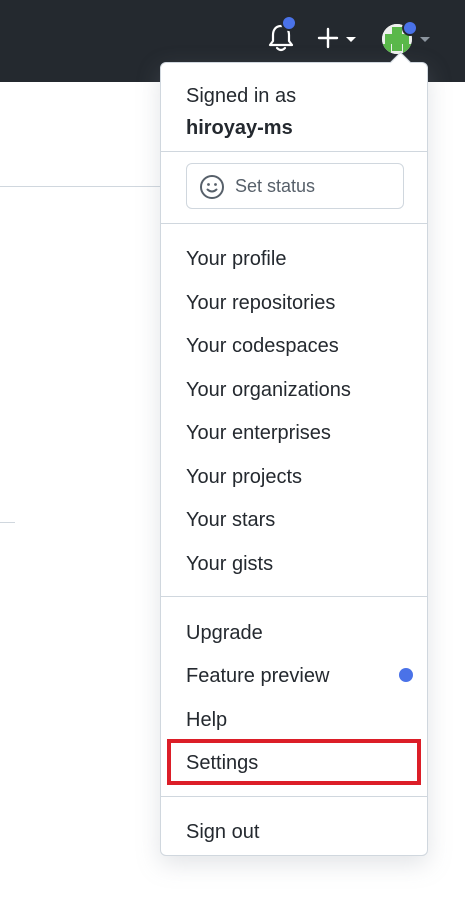 Image resolution: width=465 pixels, height=914 pixels. What do you see at coordinates (222, 763) in the screenshot?
I see `menu-item-settings: Settings` at bounding box center [222, 763].